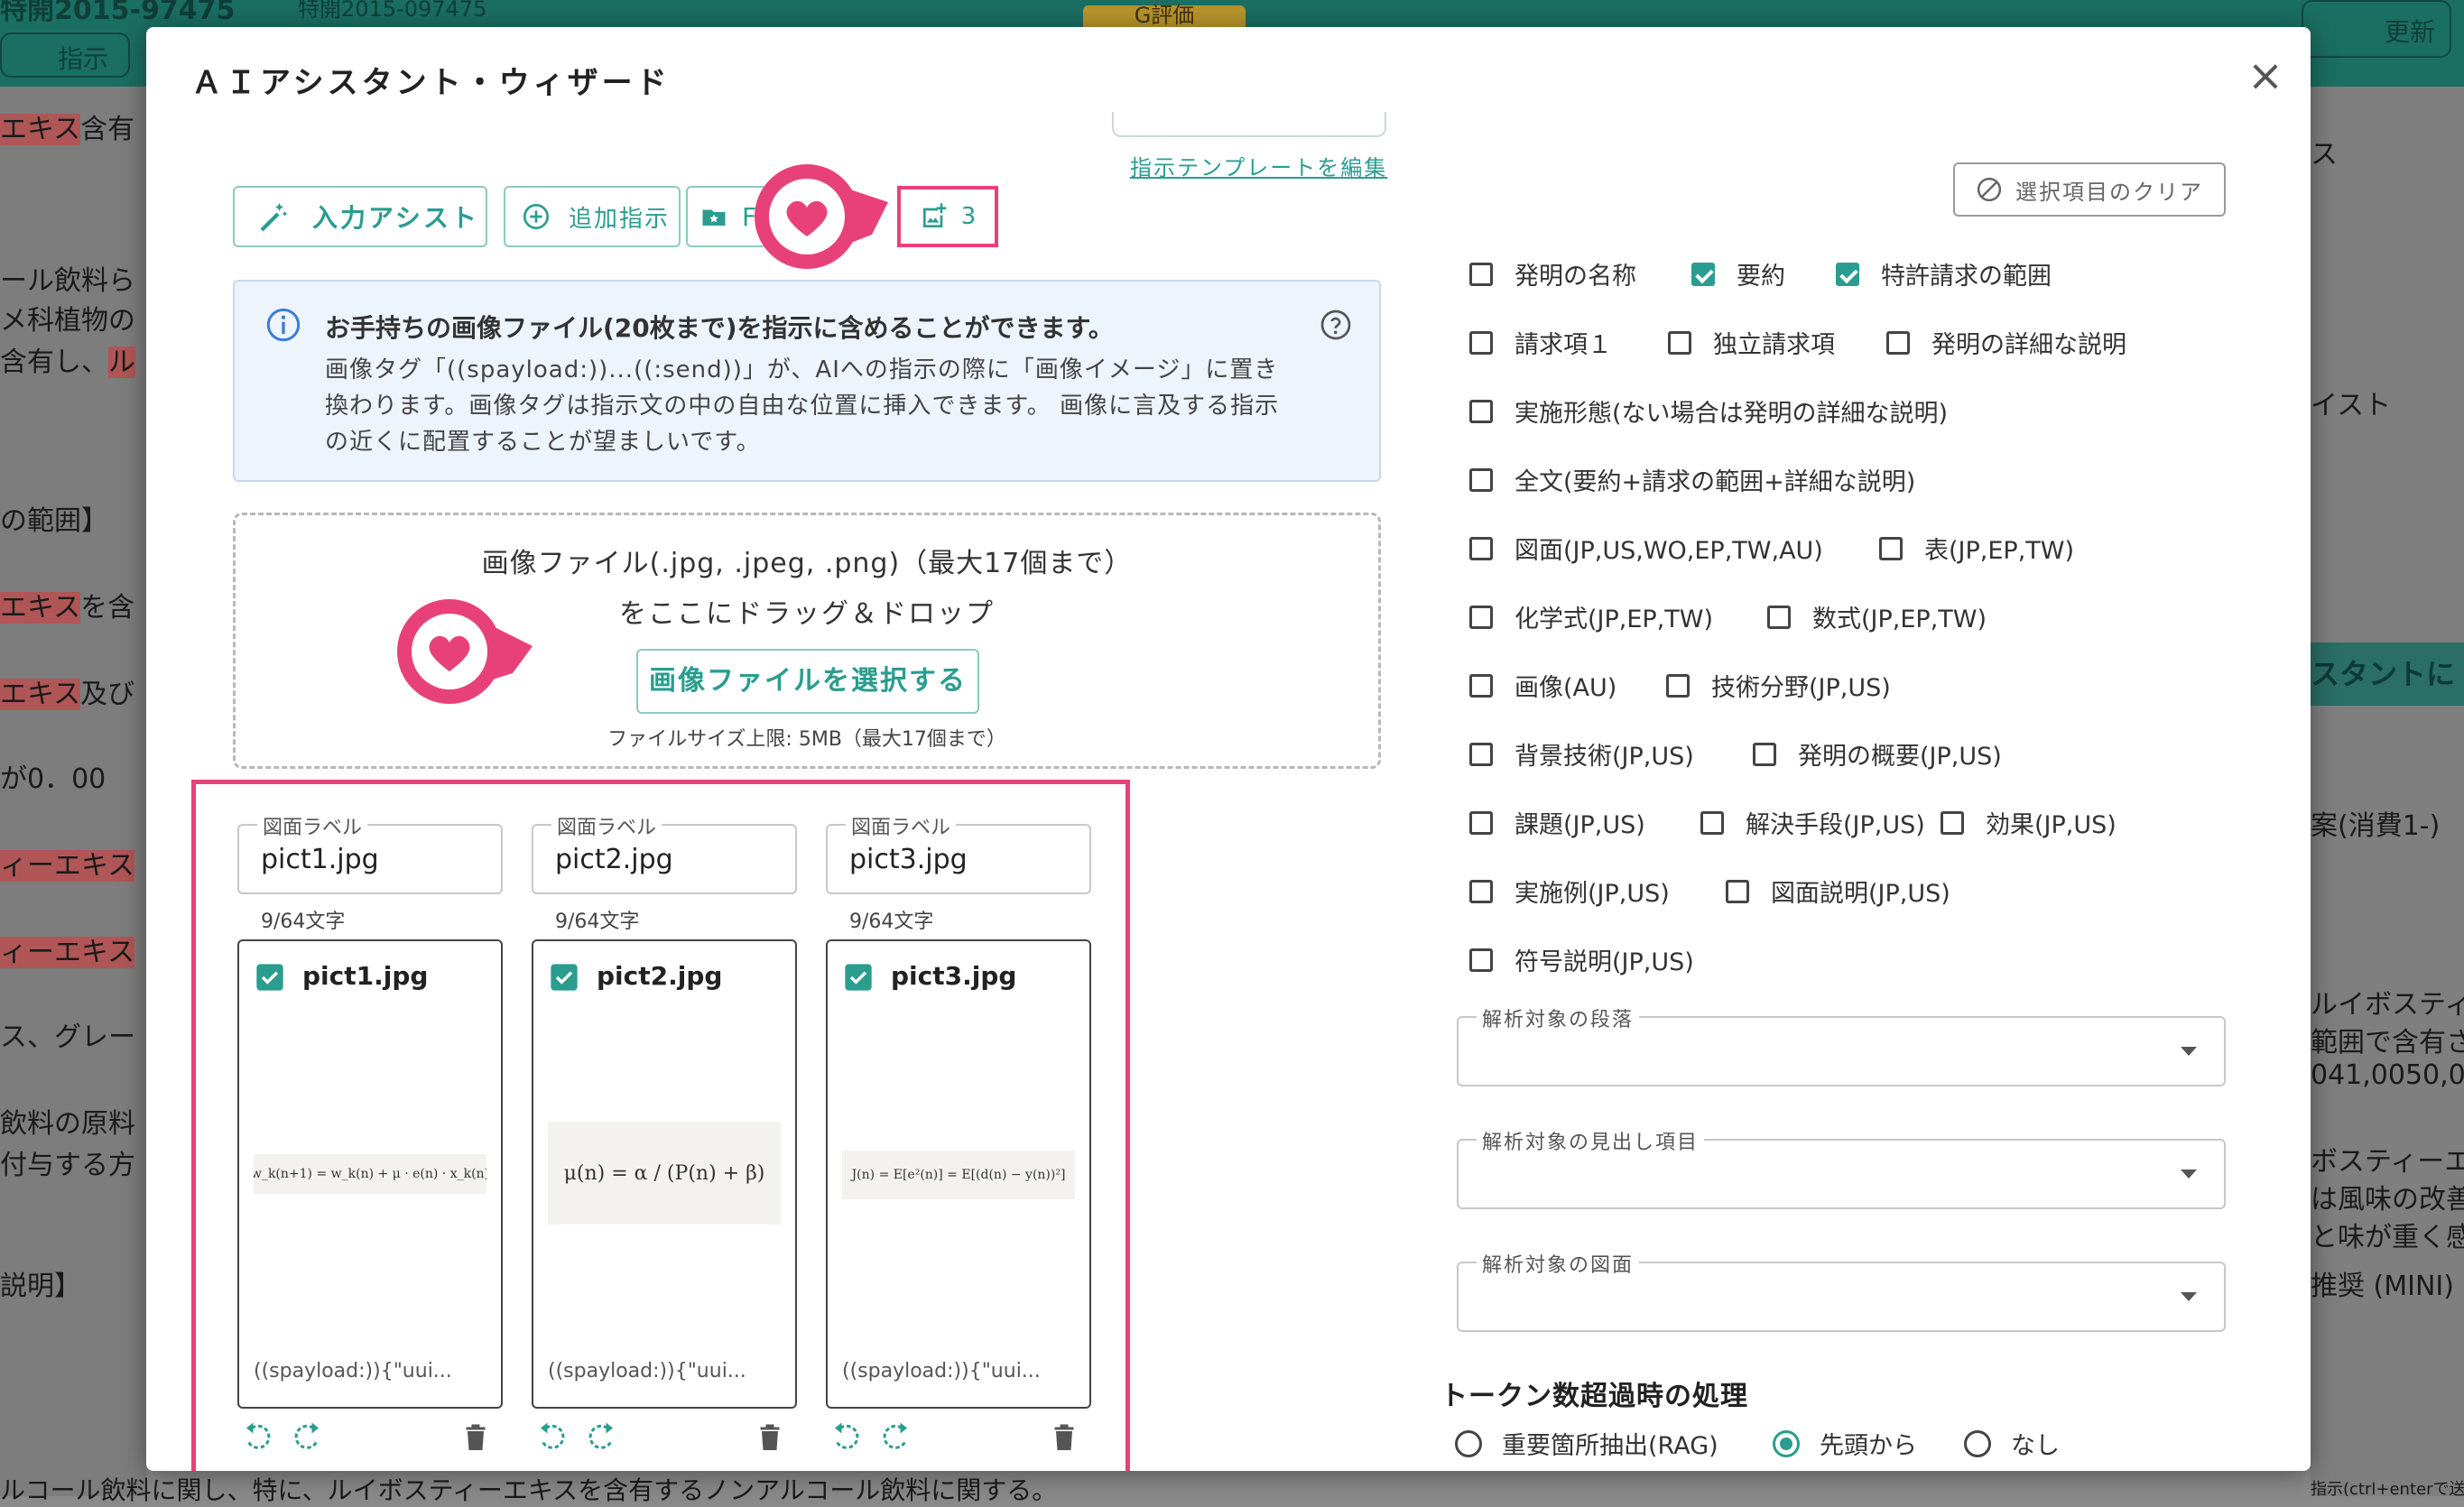 The height and width of the screenshot is (1507, 2464). Describe the element at coordinates (1977, 1443) in the screenshot. I see `radio-circle` at that location.